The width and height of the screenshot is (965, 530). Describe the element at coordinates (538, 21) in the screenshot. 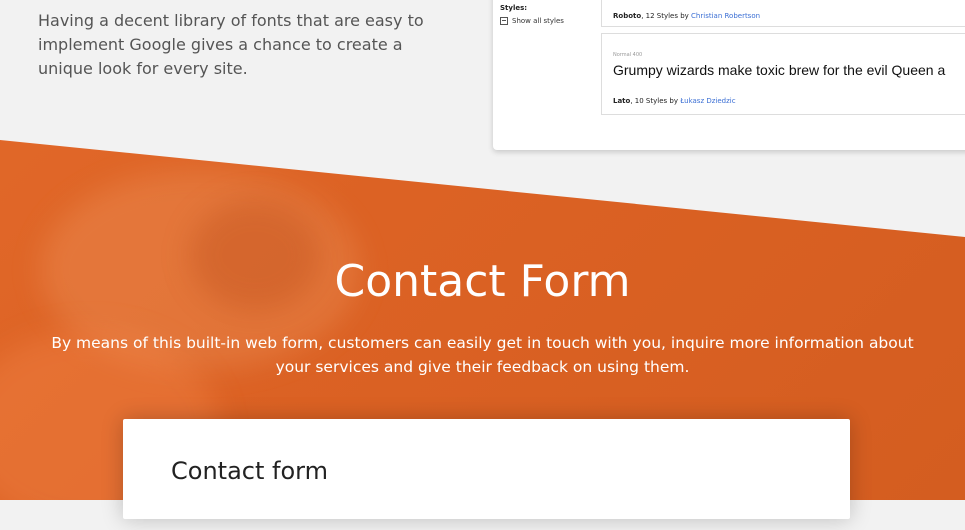

I see `show-all-styles-label: Show all styles` at that location.